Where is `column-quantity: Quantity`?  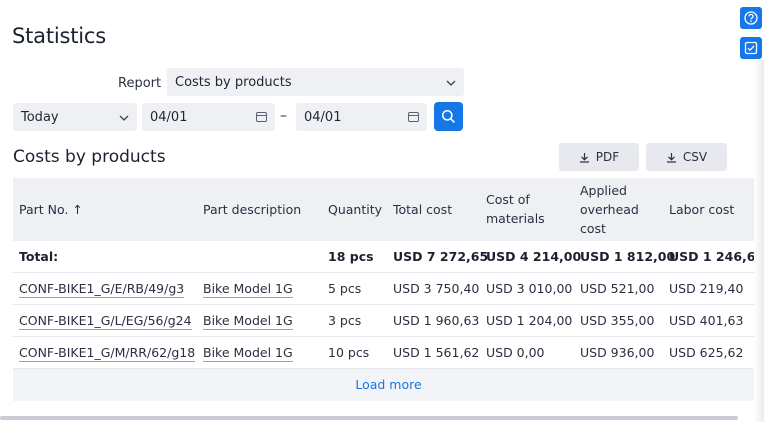
column-quantity: Quantity is located at coordinates (355, 209).